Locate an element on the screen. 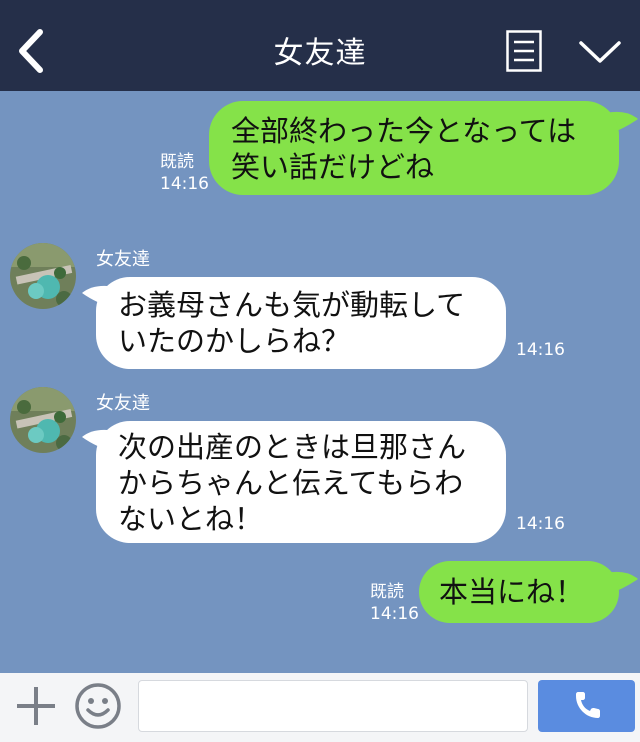  message-line: 本当にね！ is located at coordinates (512, 592).